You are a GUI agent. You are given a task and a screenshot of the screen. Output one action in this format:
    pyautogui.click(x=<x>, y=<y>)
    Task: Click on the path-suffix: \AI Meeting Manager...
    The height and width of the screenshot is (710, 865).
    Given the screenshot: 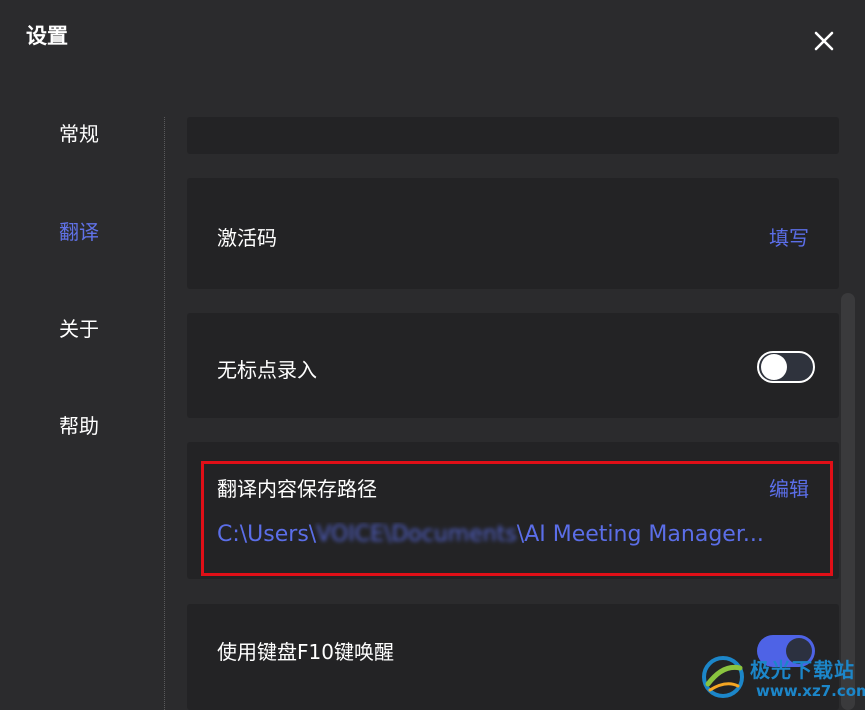 What is the action you would take?
    pyautogui.click(x=640, y=534)
    